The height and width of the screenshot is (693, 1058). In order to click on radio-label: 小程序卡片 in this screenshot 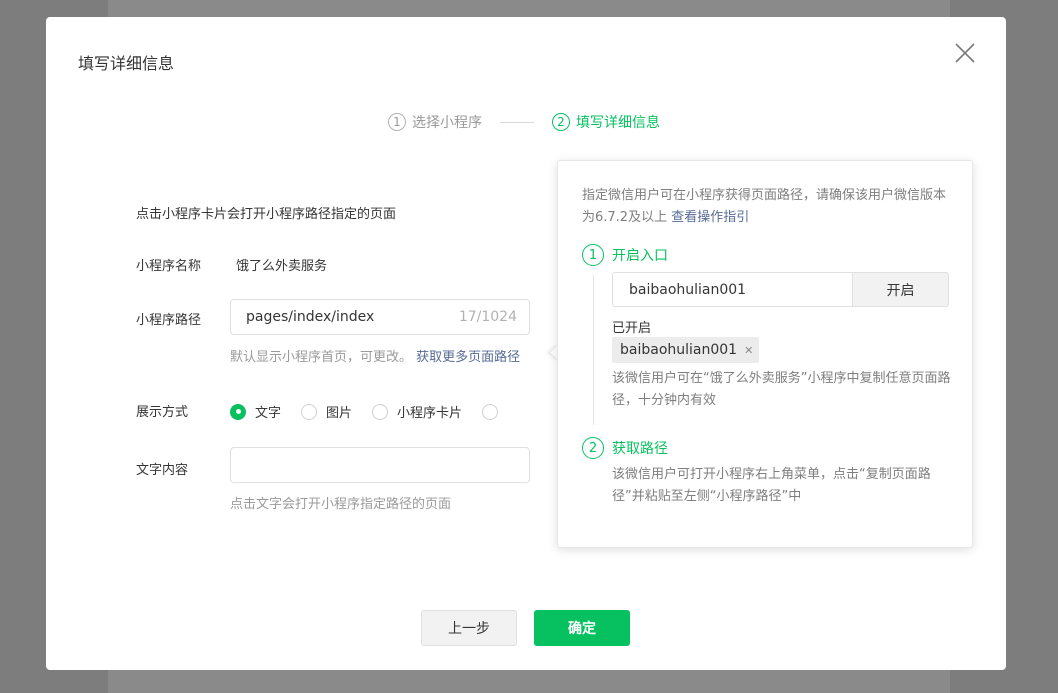, I will do `click(430, 413)`.